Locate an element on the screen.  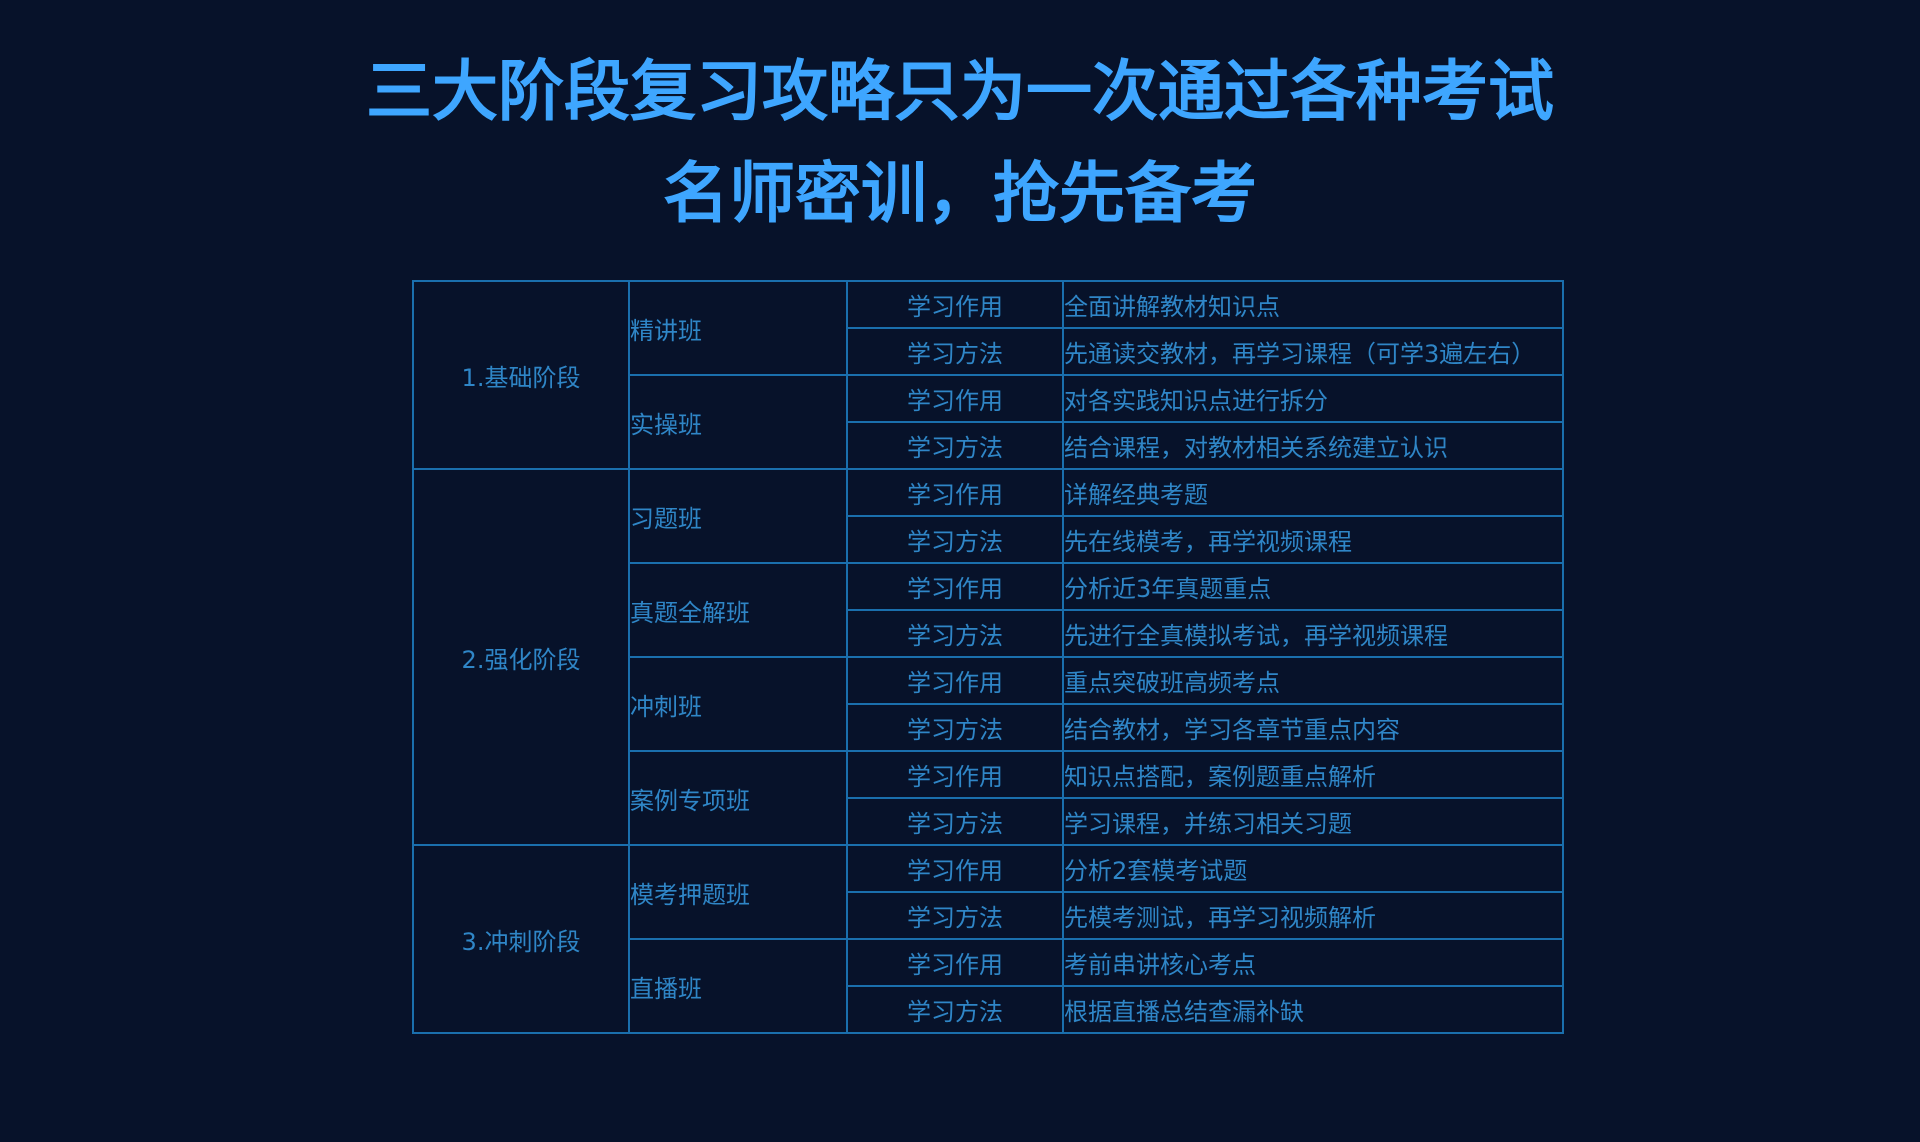
table-row: 1.基础阶段 精讲班 学习作用 全面讲解教材知识点 is located at coordinates (988, 375).